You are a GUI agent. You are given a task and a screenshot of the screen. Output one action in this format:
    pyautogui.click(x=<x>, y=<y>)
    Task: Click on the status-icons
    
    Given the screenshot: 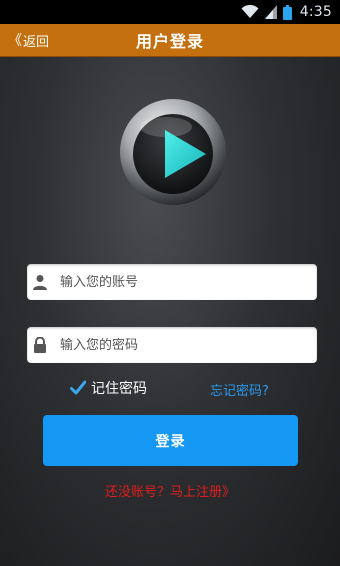 What is the action you would take?
    pyautogui.click(x=266, y=12)
    